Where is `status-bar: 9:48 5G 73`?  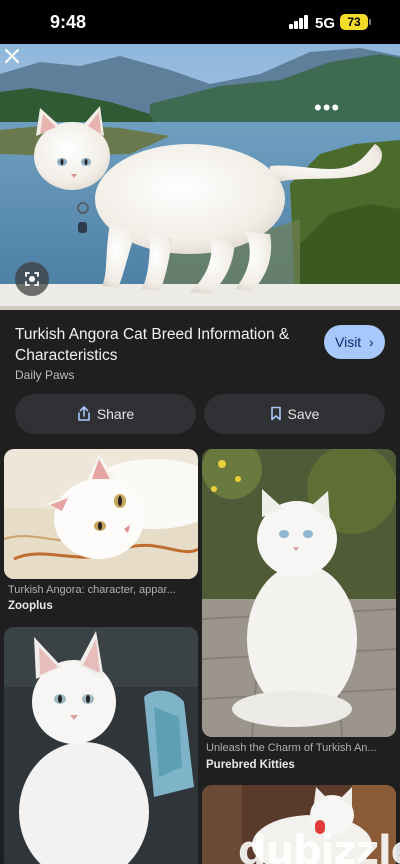
status-bar: 9:48 5G 73 is located at coordinates (200, 22).